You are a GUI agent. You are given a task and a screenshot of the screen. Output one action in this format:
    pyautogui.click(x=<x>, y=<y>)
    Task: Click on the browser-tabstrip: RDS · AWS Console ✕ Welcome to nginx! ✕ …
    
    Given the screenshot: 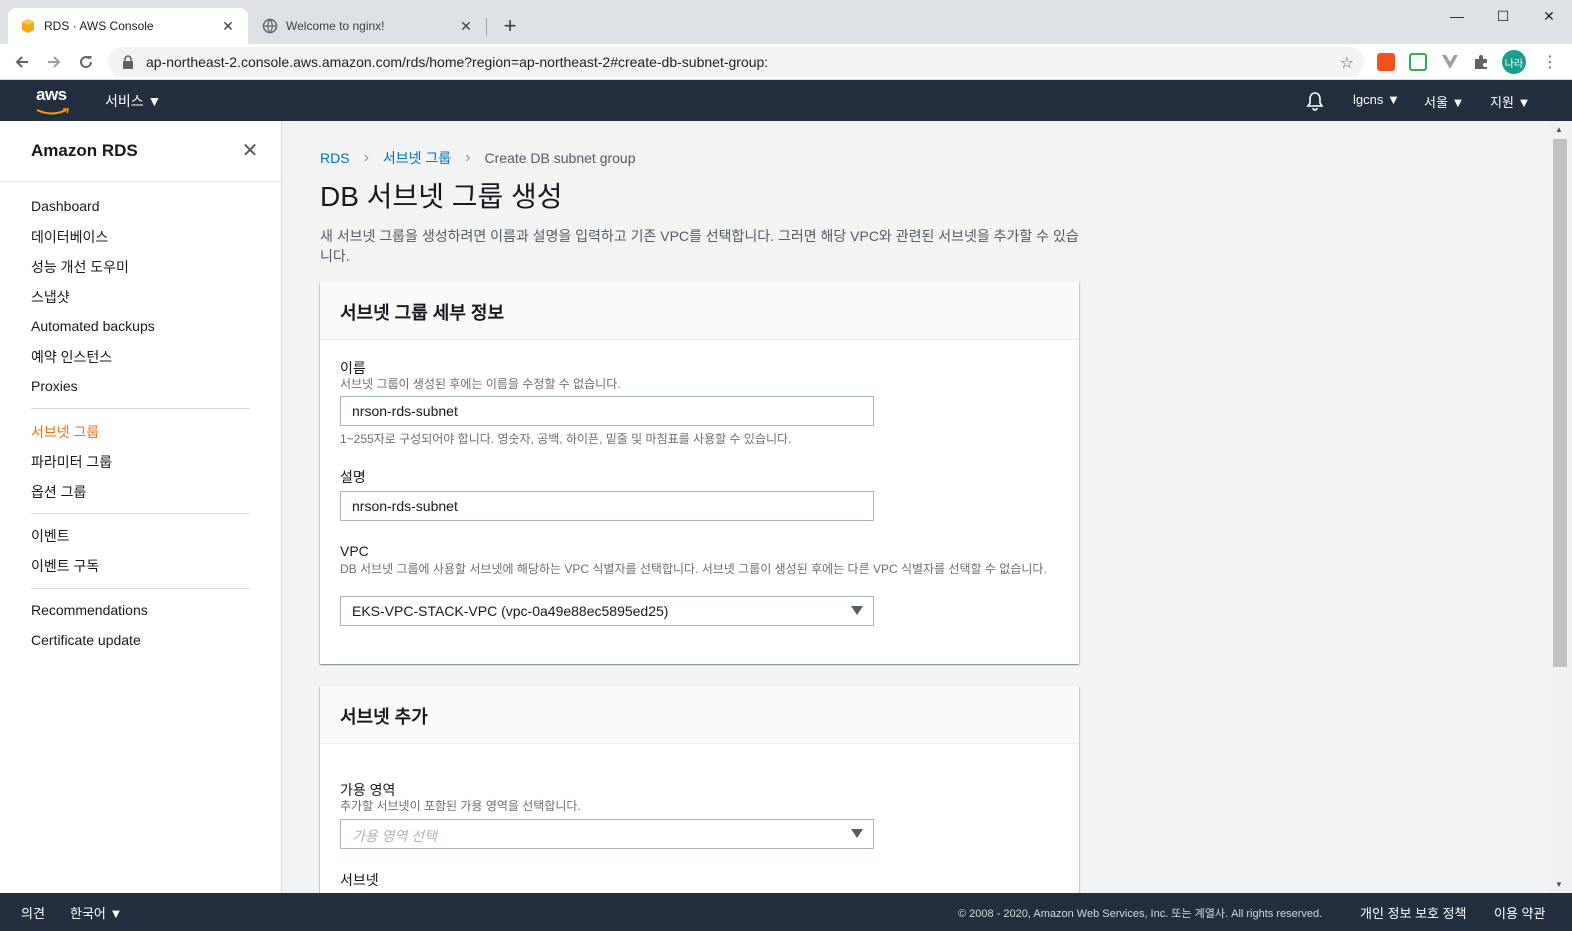 What is the action you would take?
    pyautogui.click(x=786, y=22)
    